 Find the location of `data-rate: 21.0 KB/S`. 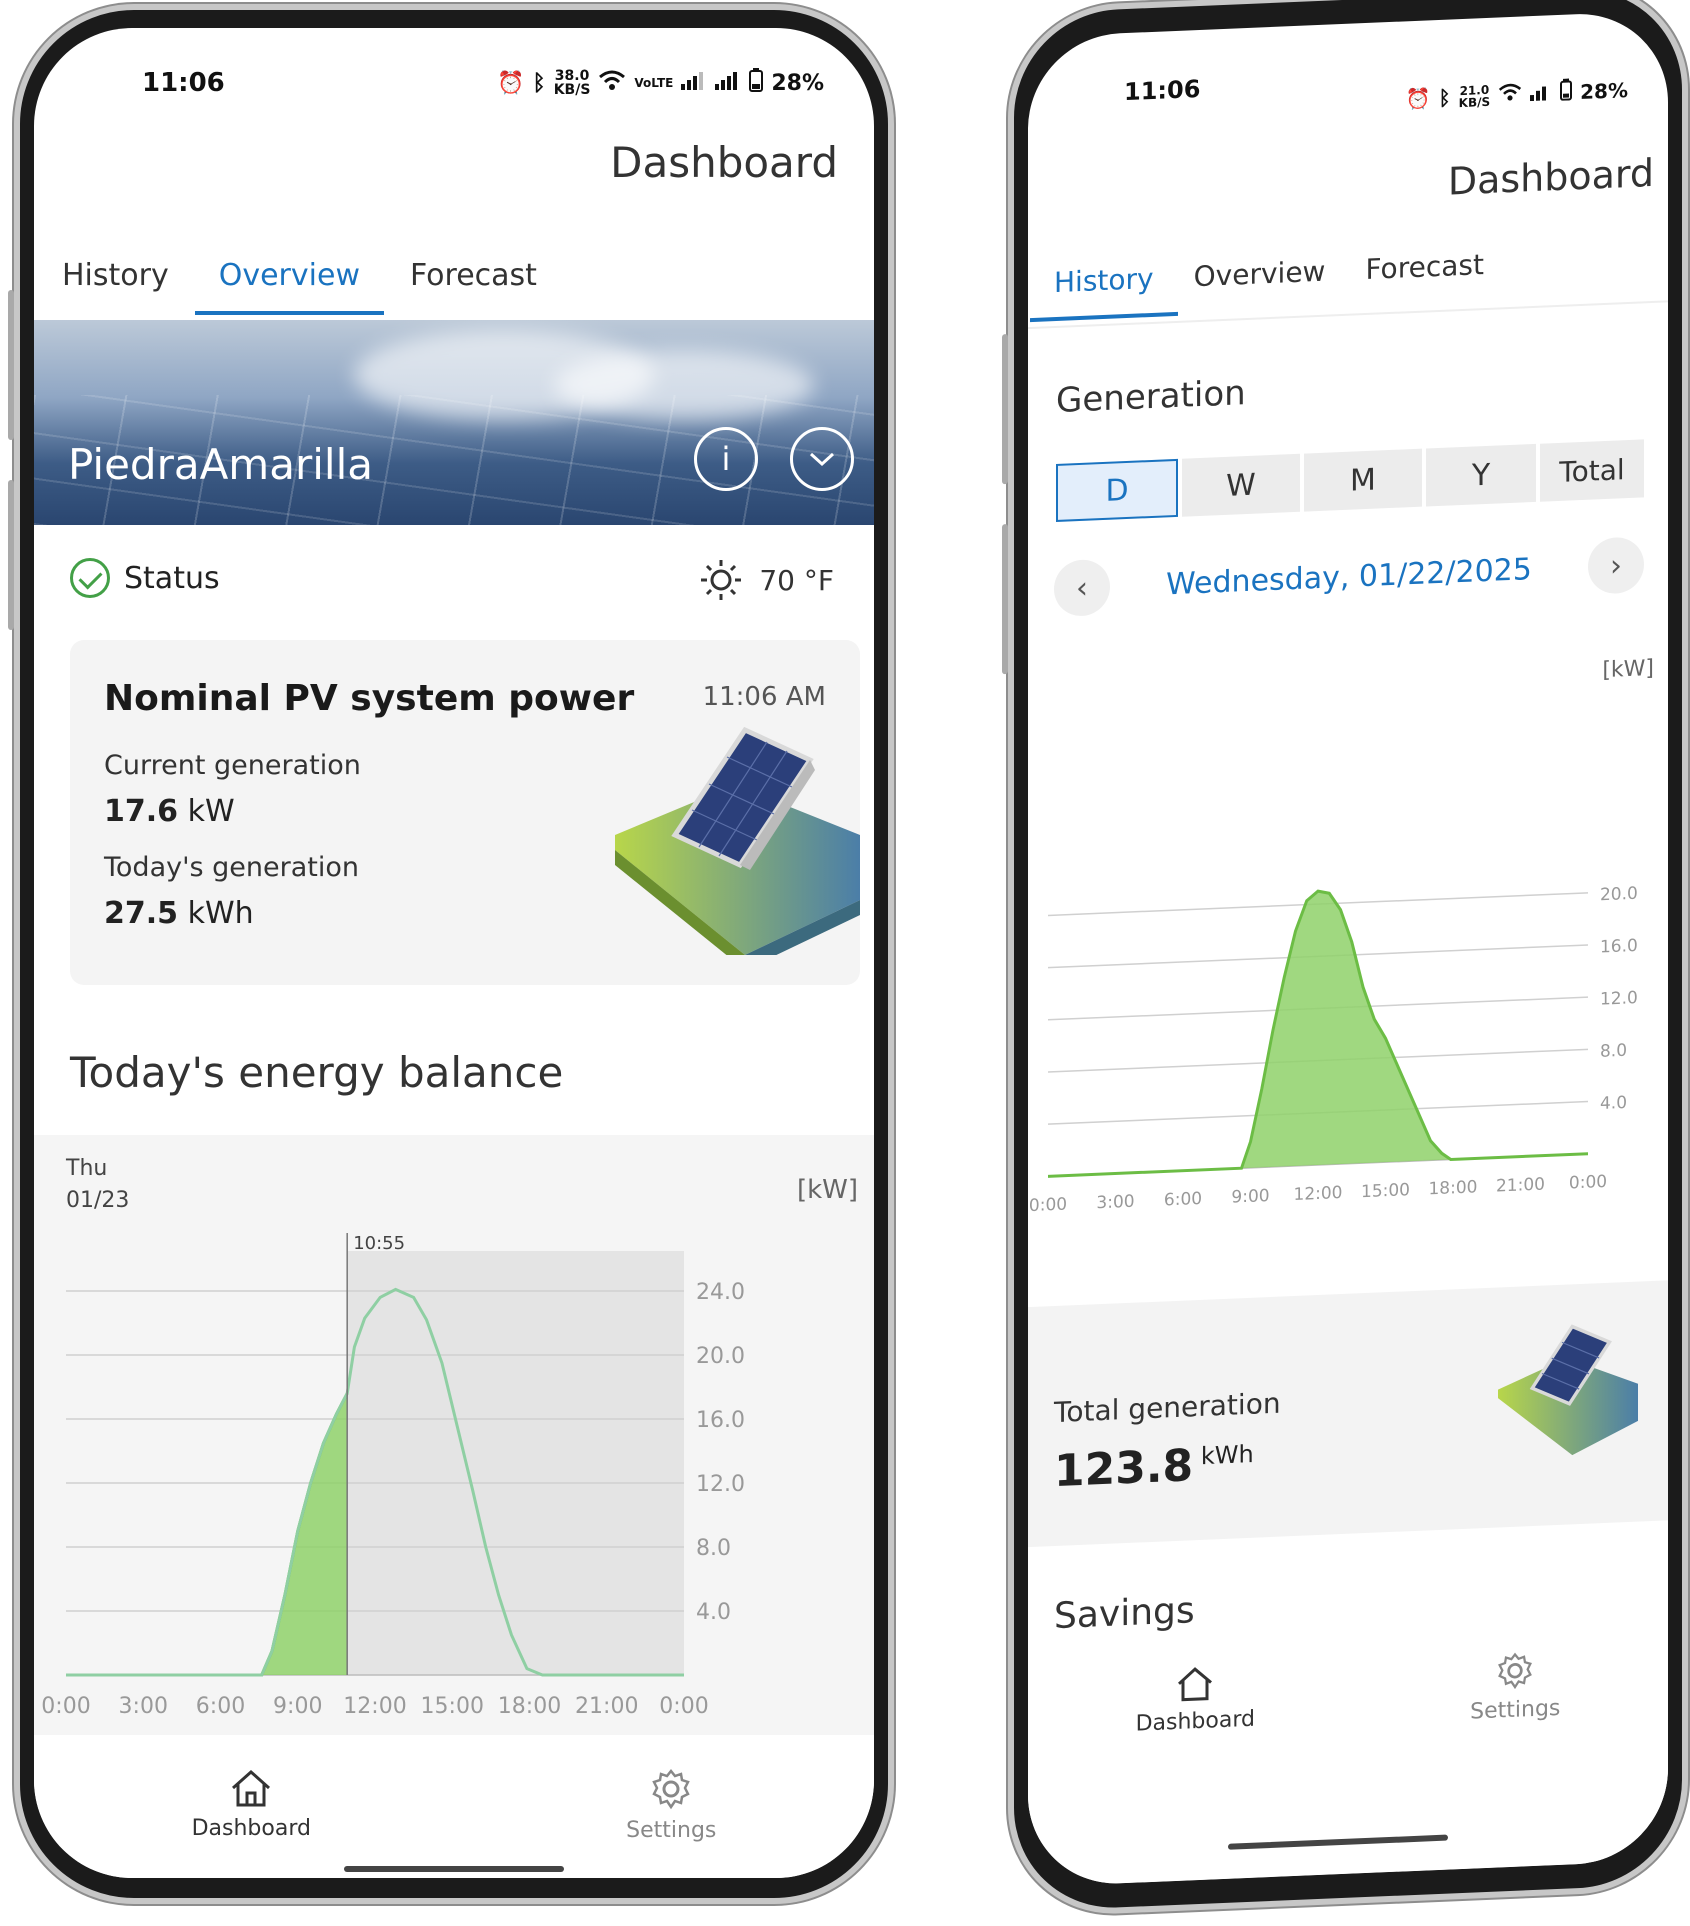

data-rate: 21.0 KB/S is located at coordinates (1474, 96).